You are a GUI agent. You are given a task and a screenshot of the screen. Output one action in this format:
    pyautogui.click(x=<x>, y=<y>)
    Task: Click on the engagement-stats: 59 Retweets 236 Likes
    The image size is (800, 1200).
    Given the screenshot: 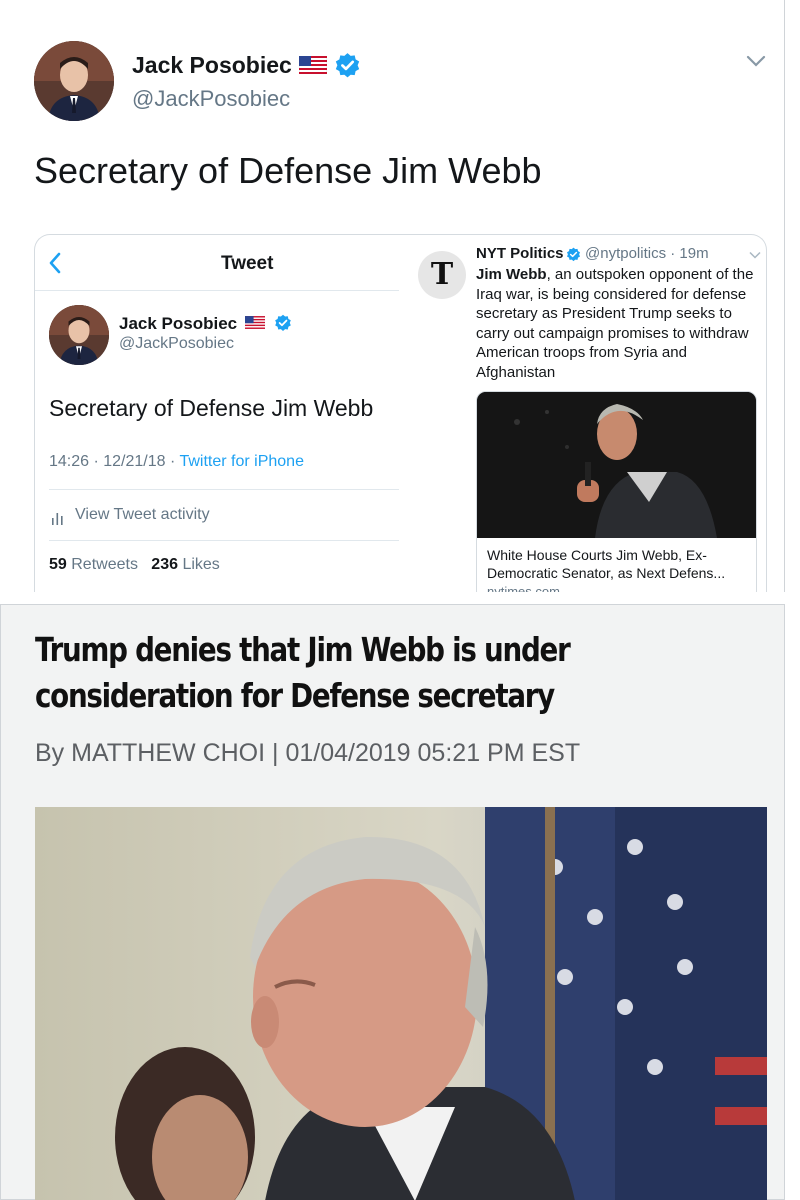 What is the action you would take?
    pyautogui.click(x=134, y=565)
    